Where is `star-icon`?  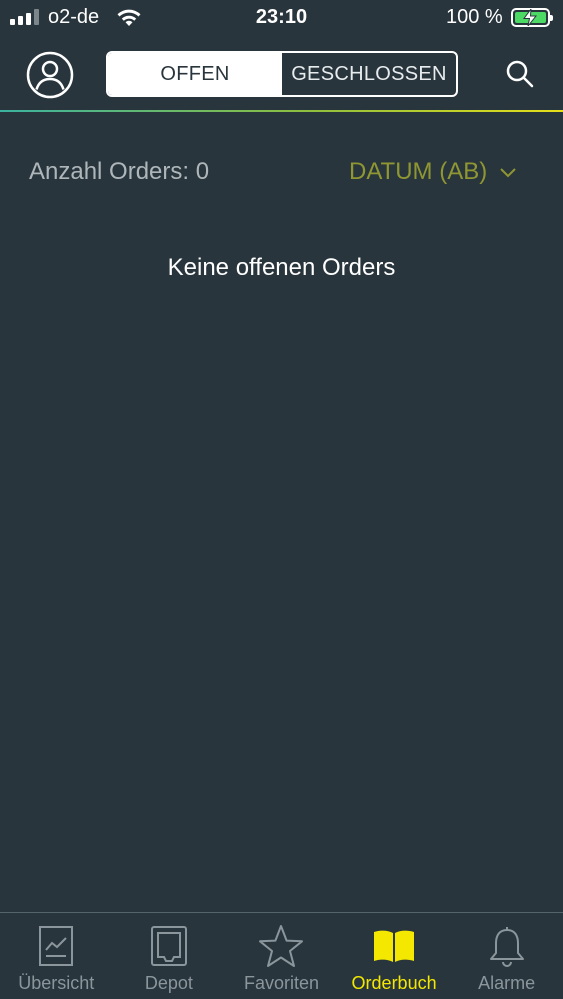 star-icon is located at coordinates (281, 946).